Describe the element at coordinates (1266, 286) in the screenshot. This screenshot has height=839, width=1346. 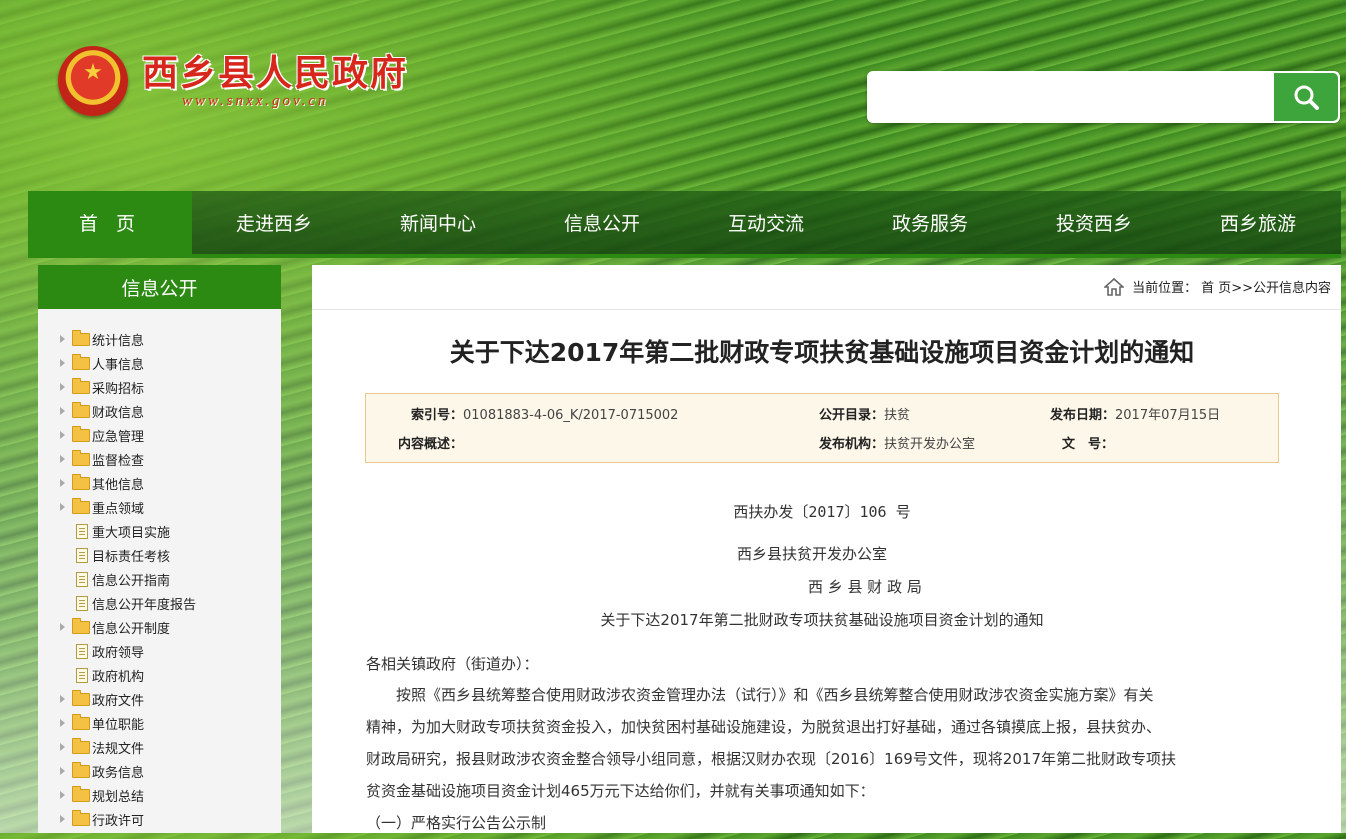
I see `breadcrumb-path: 首 页>>公开信息内容` at that location.